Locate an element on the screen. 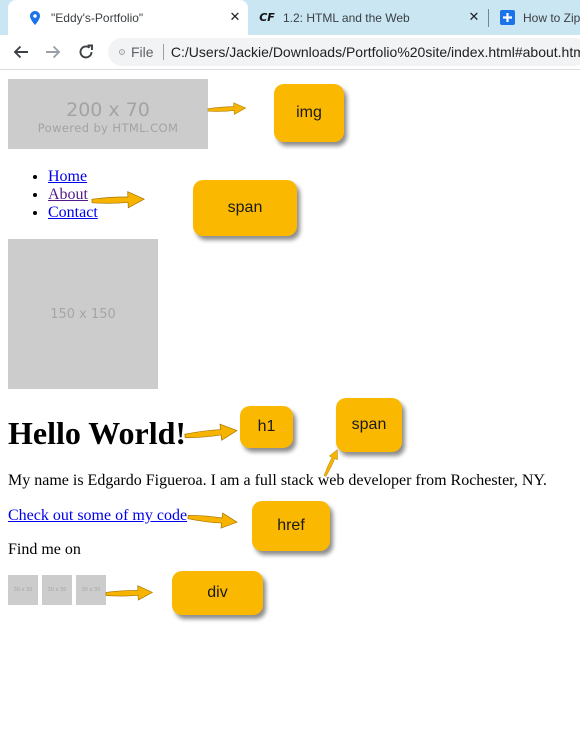 Image resolution: width=580 pixels, height=738 pixels. annotation-img: img is located at coordinates (309, 113).